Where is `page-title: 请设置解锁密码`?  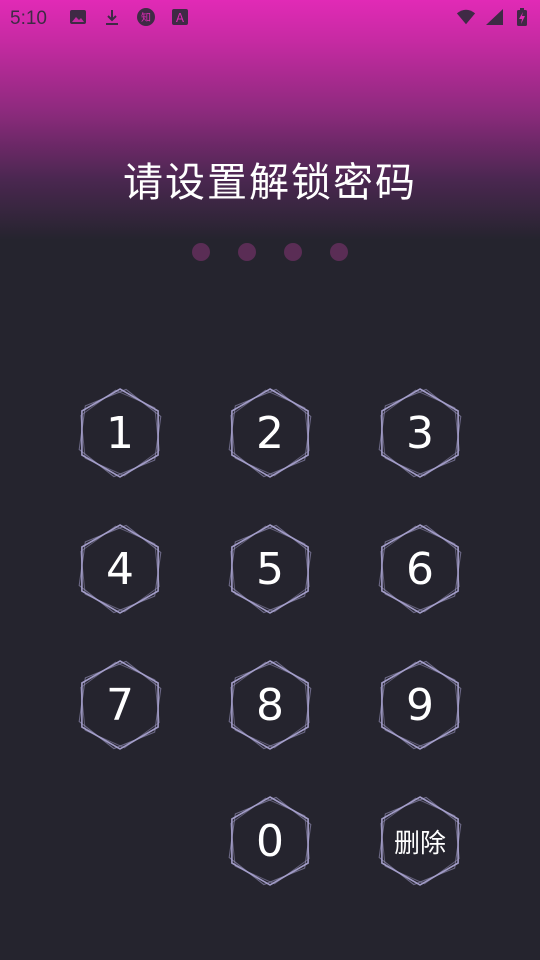
page-title: 请设置解锁密码 is located at coordinates (270, 183).